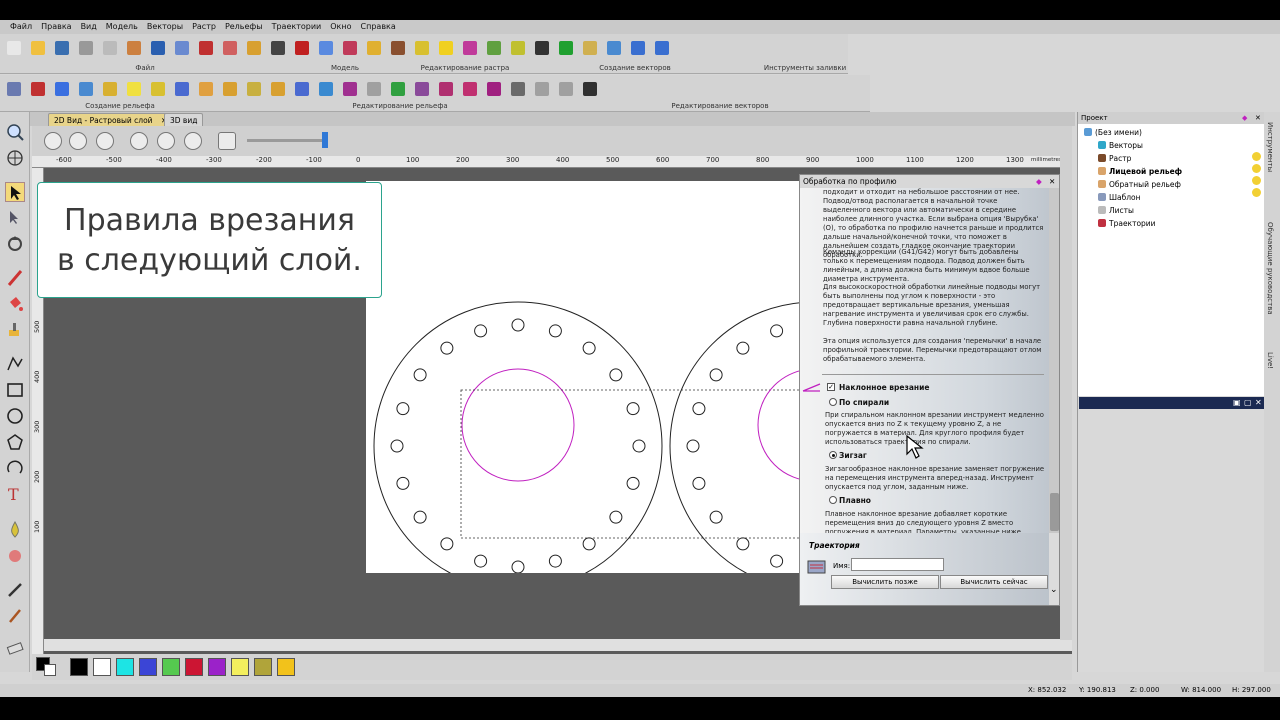 This screenshot has height=720, width=1280. Describe the element at coordinates (122, 27) in the screenshot. I see `menu-model: Модель` at that location.